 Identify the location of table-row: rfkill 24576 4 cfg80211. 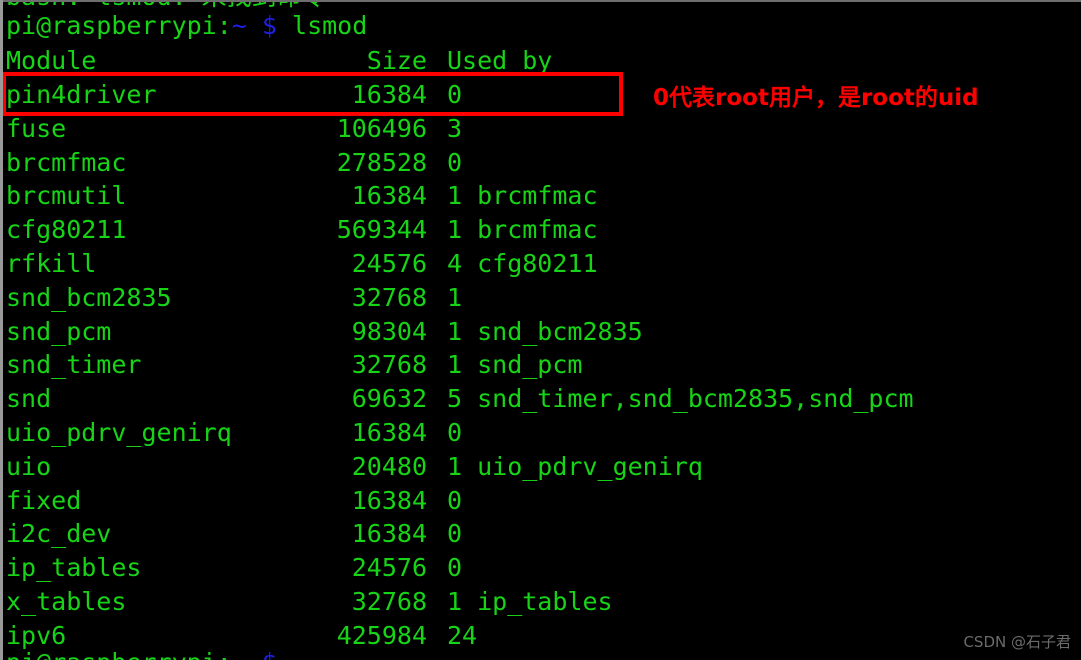
(540, 264).